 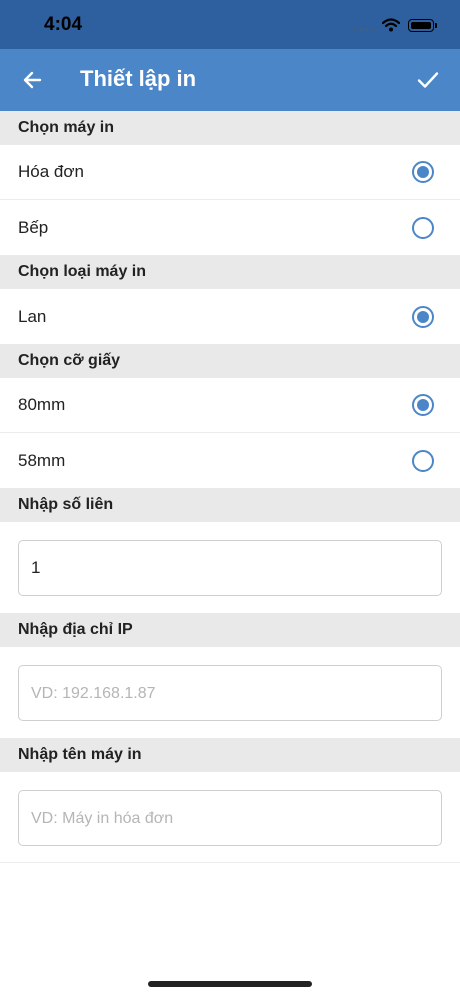 I want to click on home-indicator, so click(x=230, y=984).